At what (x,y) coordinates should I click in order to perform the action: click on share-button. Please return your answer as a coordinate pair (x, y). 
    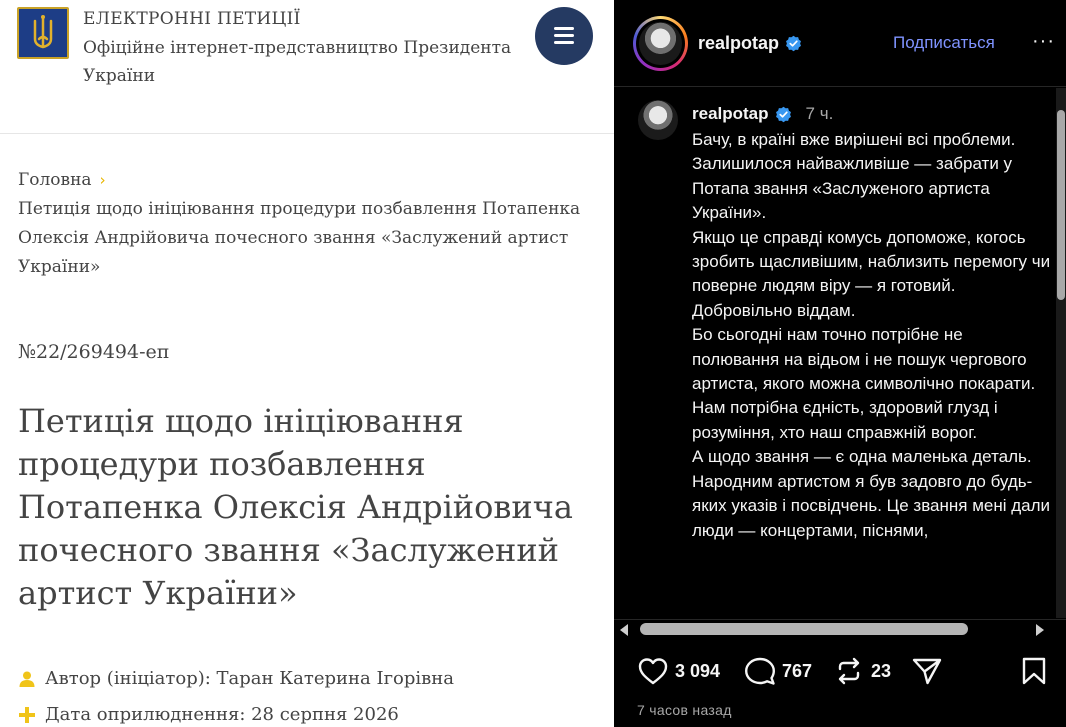
    Looking at the image, I should click on (927, 671).